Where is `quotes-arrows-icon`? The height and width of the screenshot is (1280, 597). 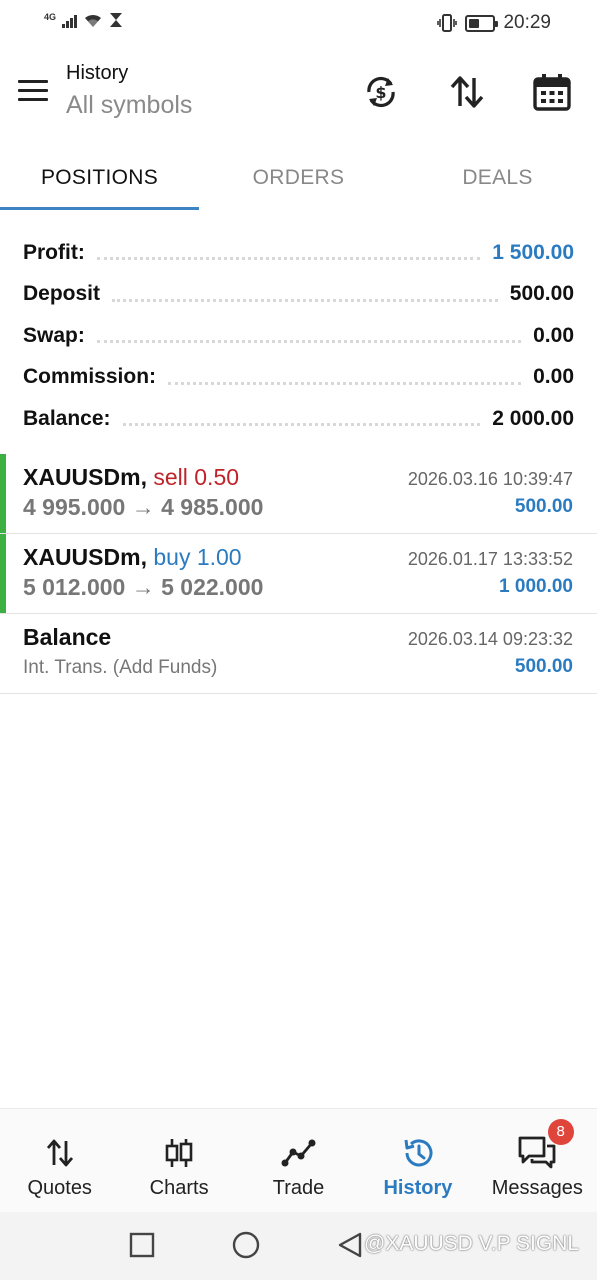 quotes-arrows-icon is located at coordinates (60, 1153).